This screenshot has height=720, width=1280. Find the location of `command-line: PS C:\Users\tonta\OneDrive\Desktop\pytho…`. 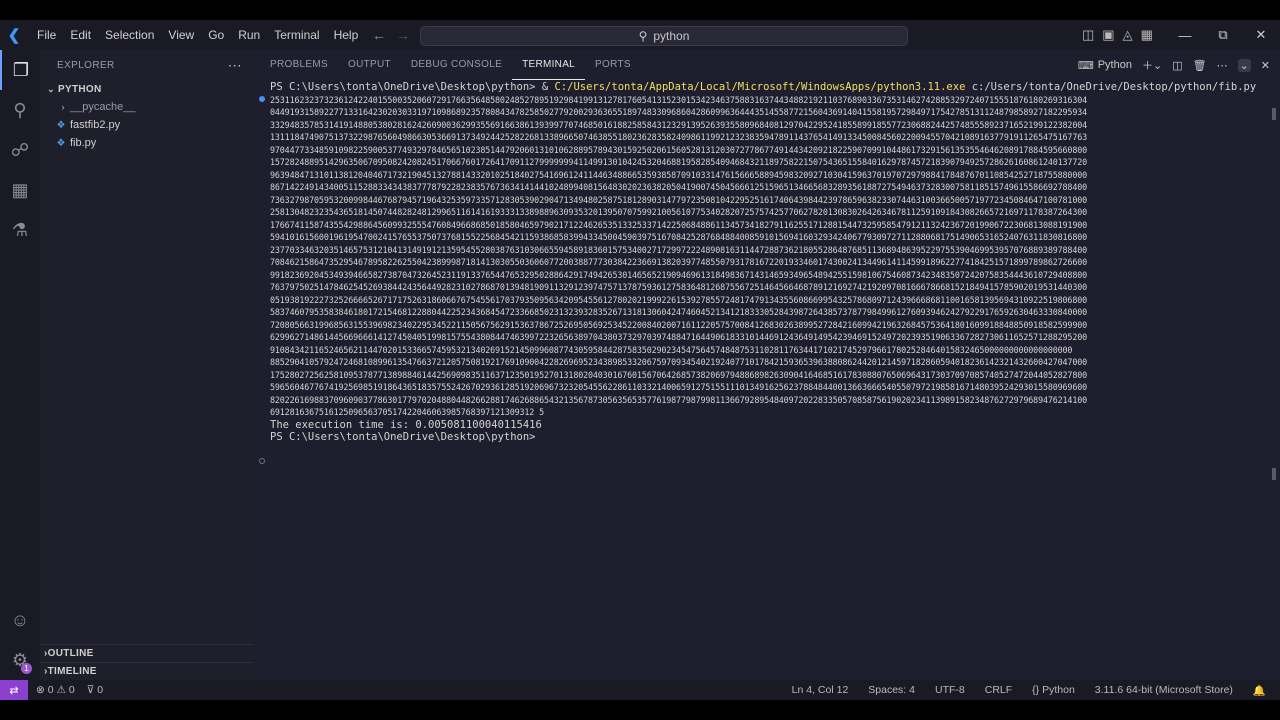

command-line: PS C:\Users\tonta\OneDrive\Desktop\pytho… is located at coordinates (769, 87).